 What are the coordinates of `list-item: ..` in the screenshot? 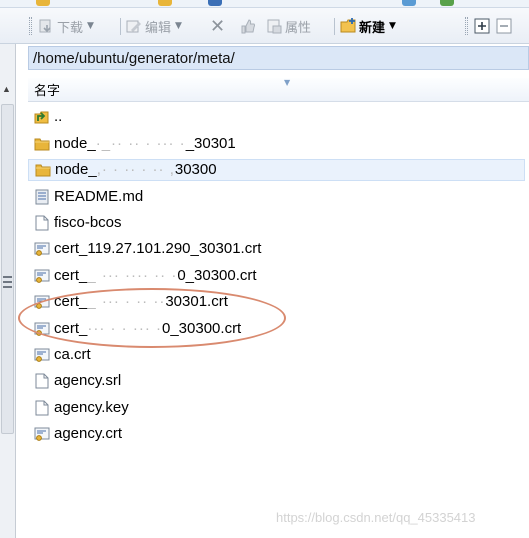 It's located at (278, 117).